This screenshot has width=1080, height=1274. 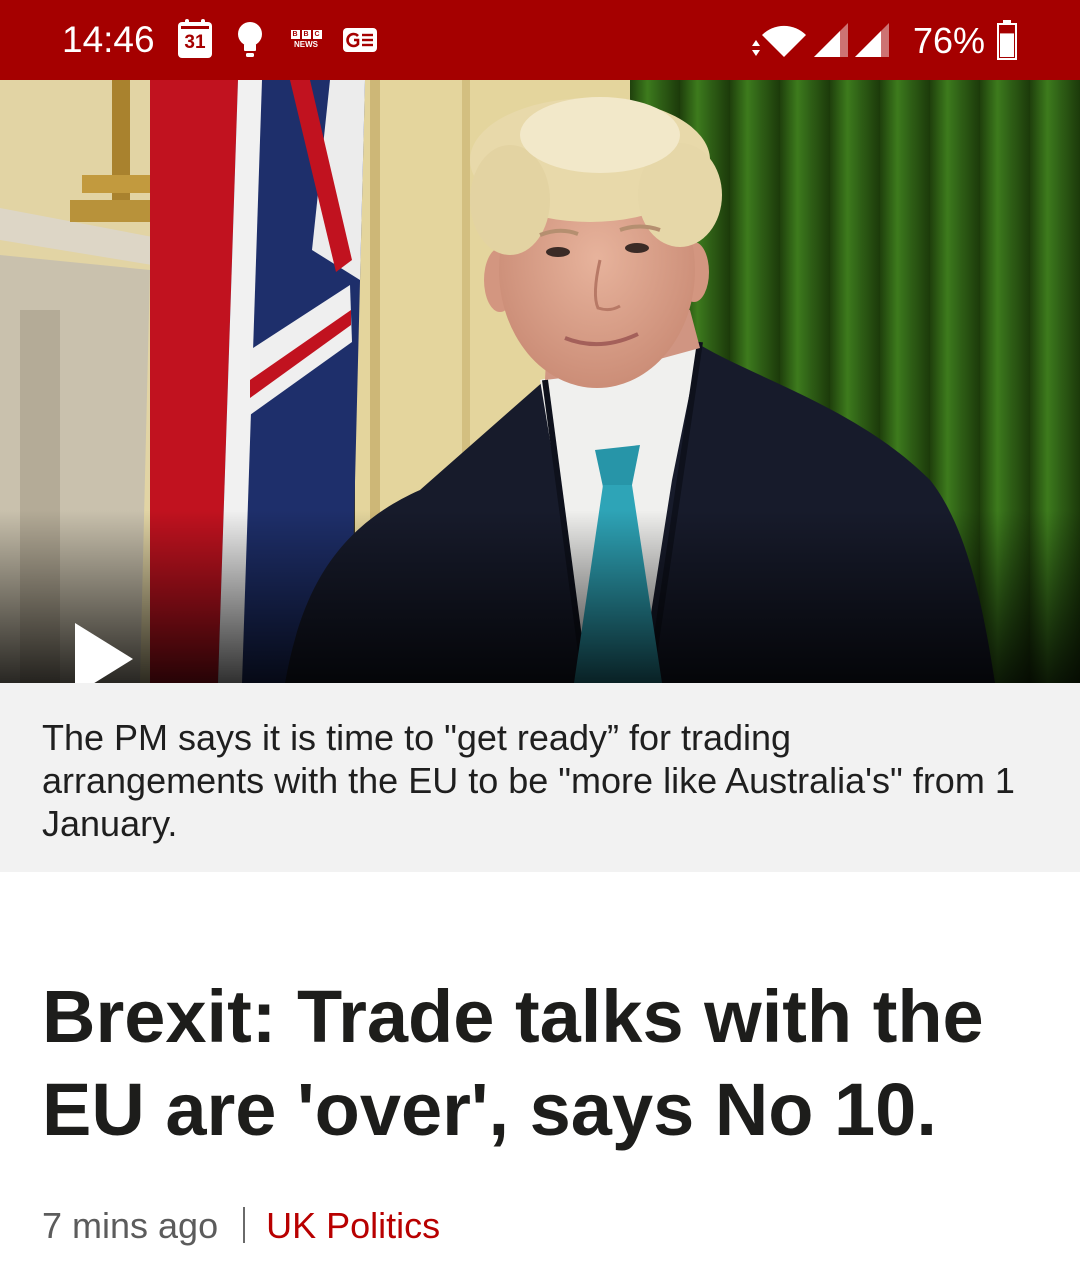 I want to click on article-category-link: UK Politics, so click(x=353, y=1226).